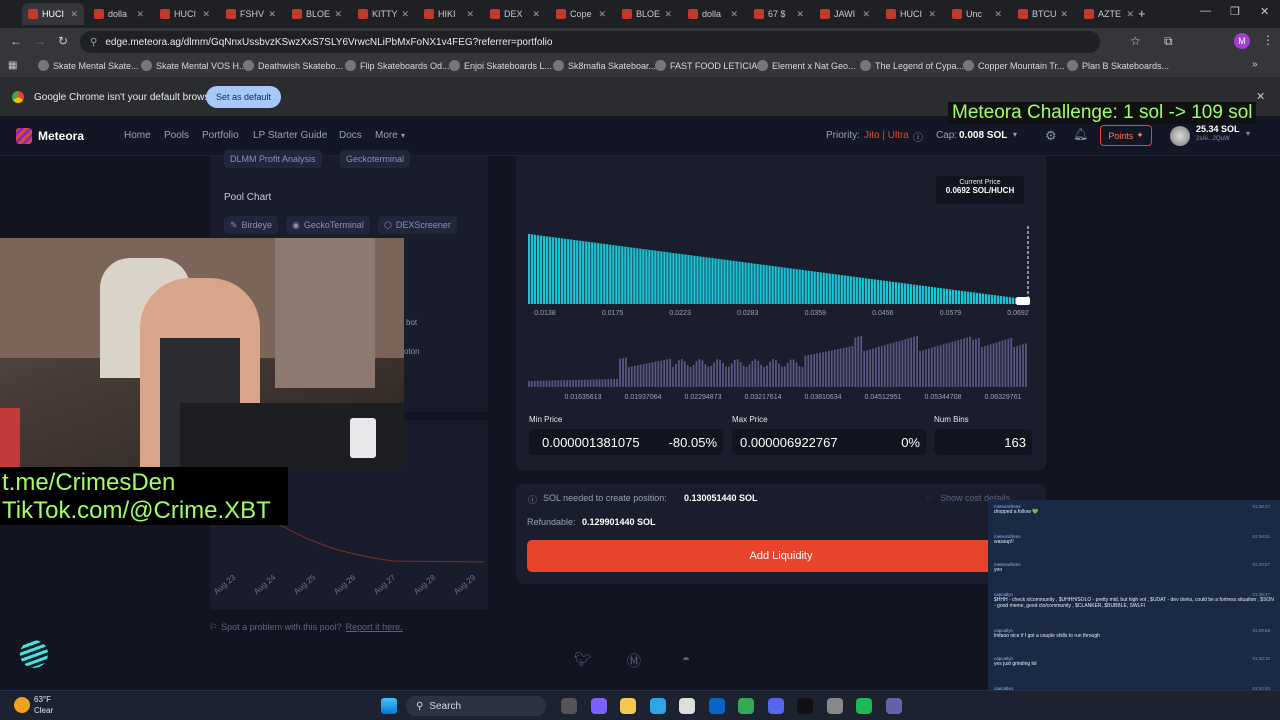 The height and width of the screenshot is (720, 1280). Describe the element at coordinates (63, 41) in the screenshot. I see `reload-icon: ↻` at that location.